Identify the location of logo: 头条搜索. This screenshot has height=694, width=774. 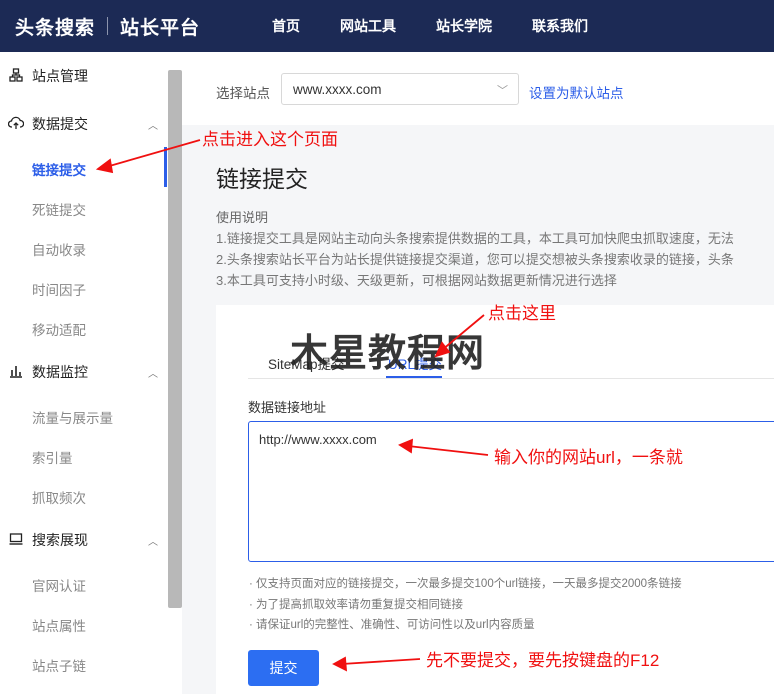
(55, 26).